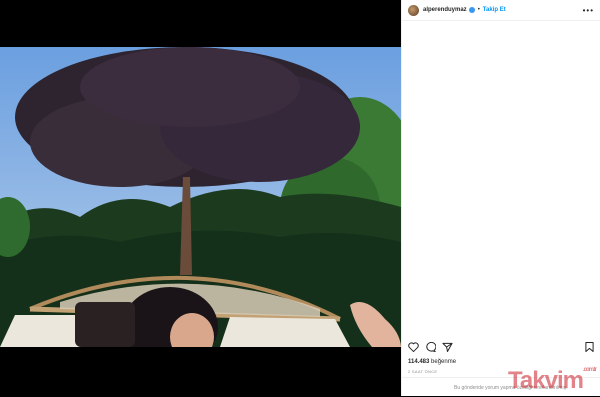  I want to click on action-bar, so click(501, 347).